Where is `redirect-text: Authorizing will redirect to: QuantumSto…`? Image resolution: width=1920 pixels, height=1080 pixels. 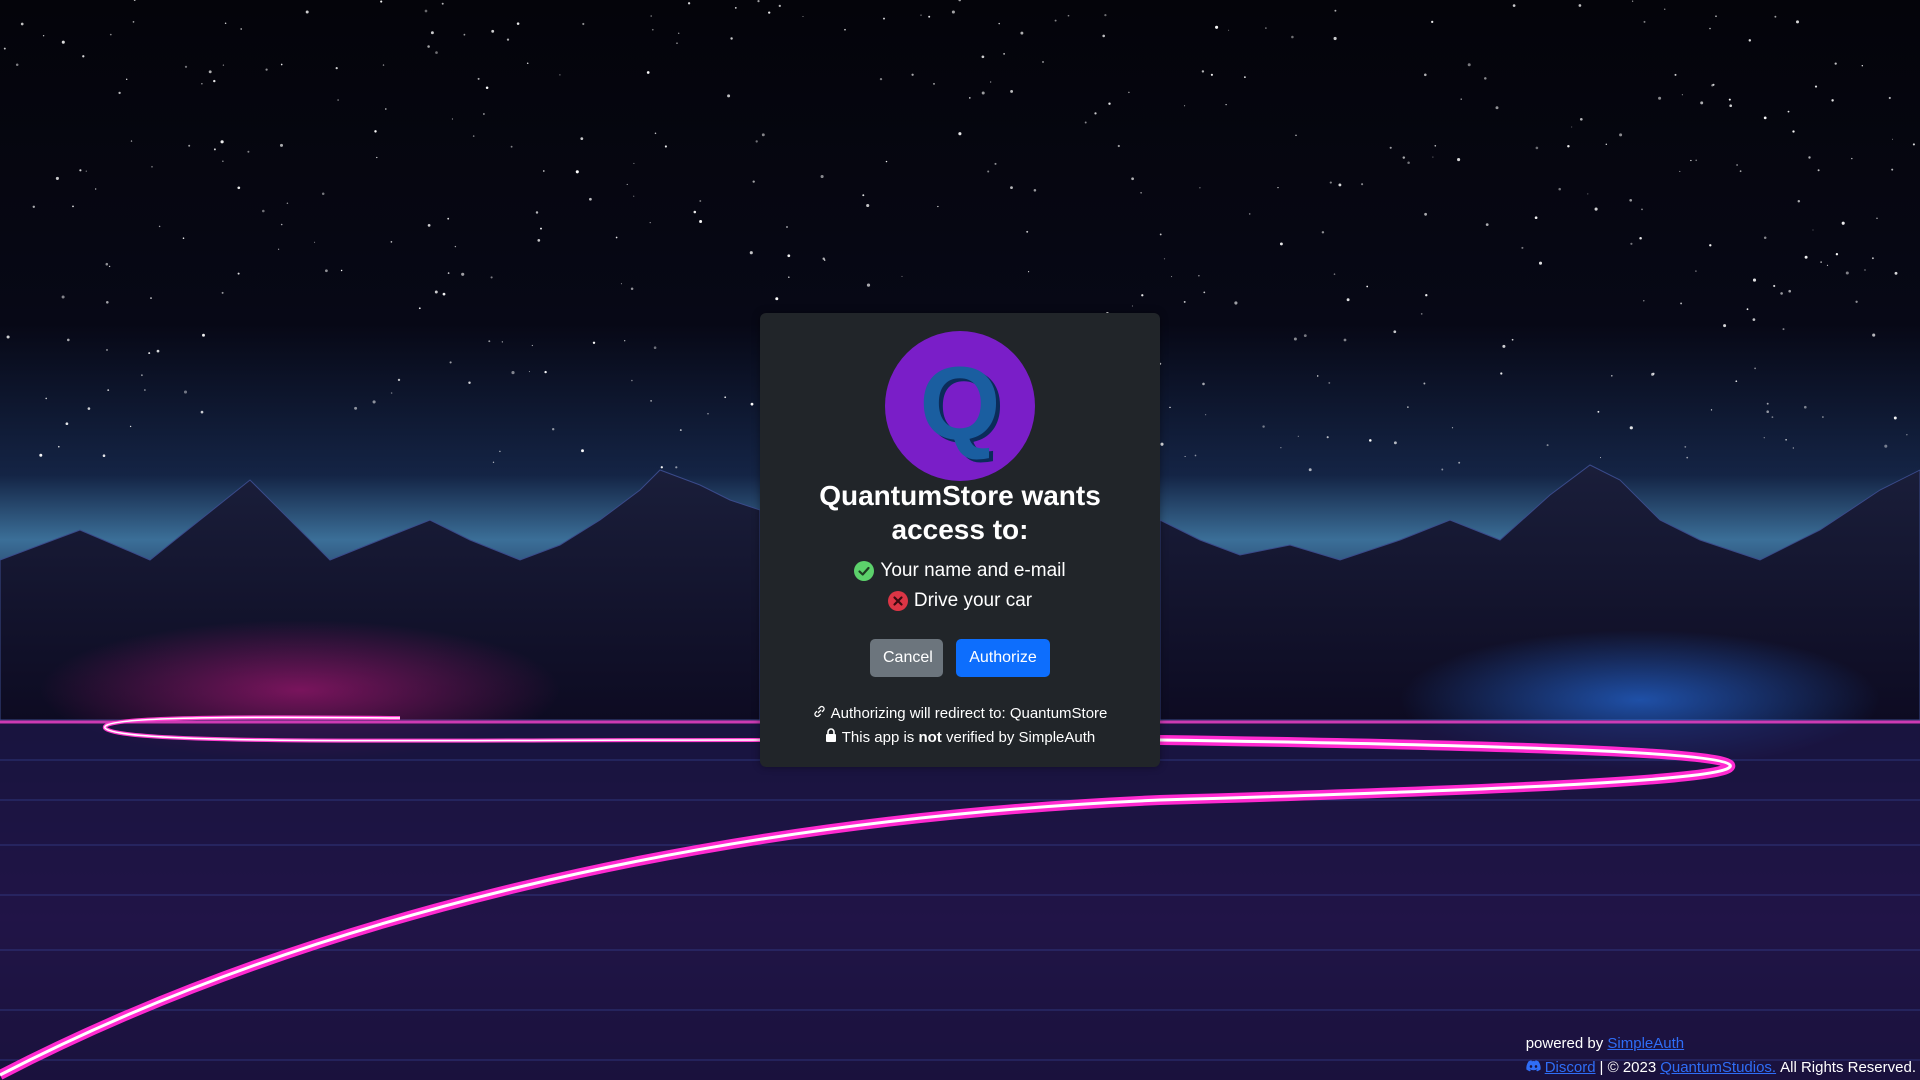
redirect-text: Authorizing will redirect to: QuantumSto… is located at coordinates (969, 713).